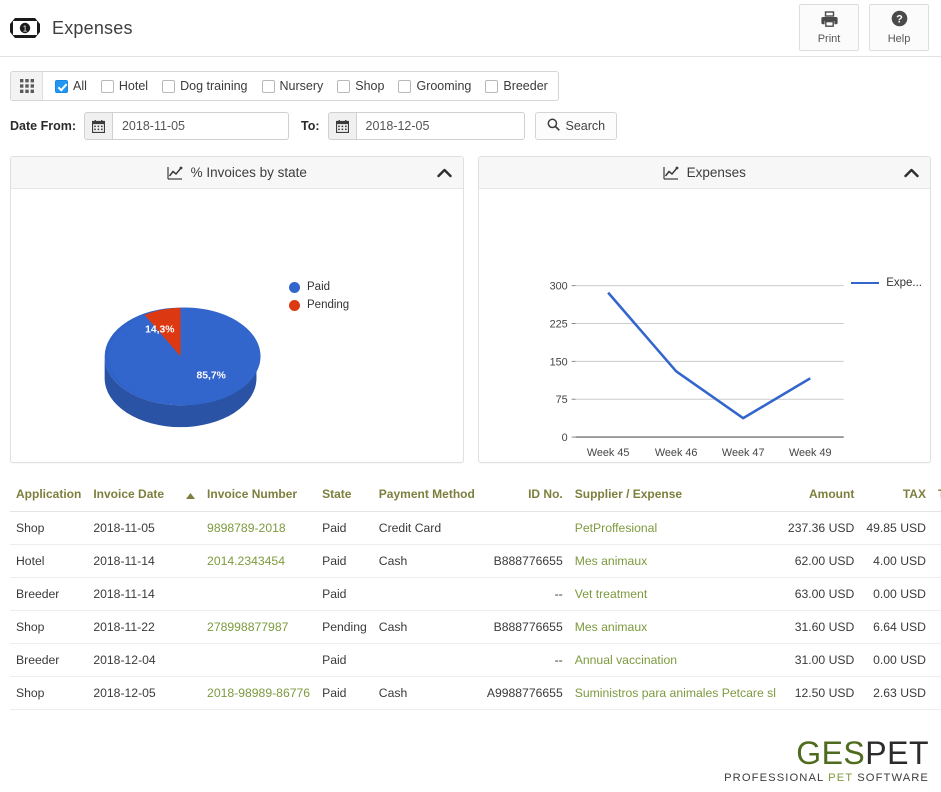 The height and width of the screenshot is (792, 941). What do you see at coordinates (259, 627) in the screenshot?
I see `cell-invoice-number: 278998877987` at bounding box center [259, 627].